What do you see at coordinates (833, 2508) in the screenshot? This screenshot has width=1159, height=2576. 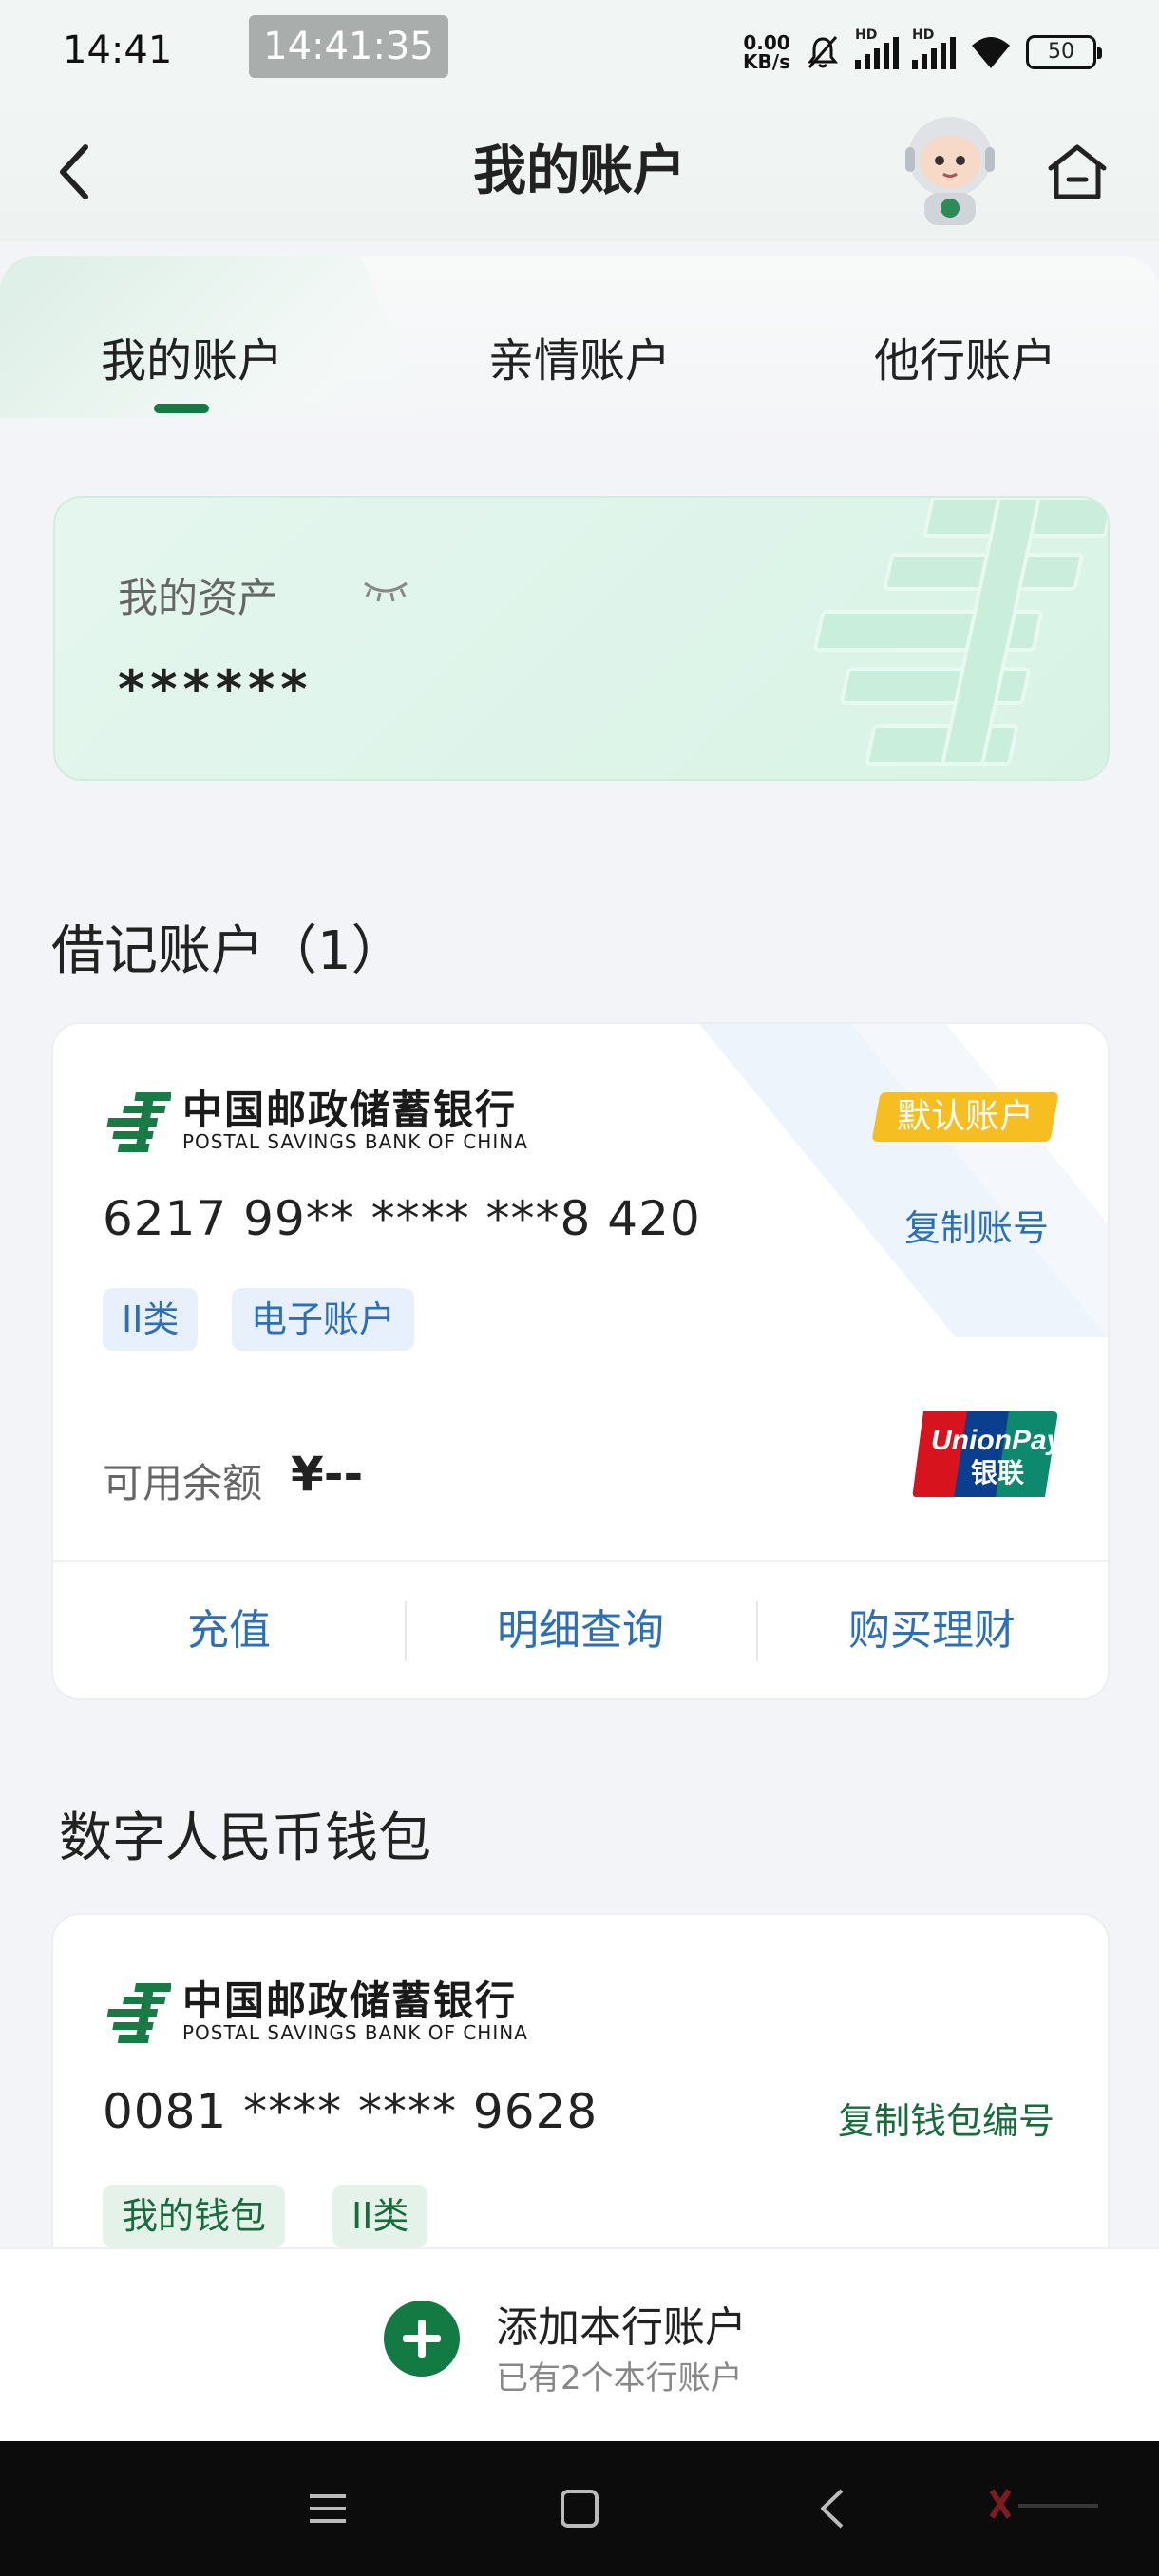 I see `back-triangle-icon` at bounding box center [833, 2508].